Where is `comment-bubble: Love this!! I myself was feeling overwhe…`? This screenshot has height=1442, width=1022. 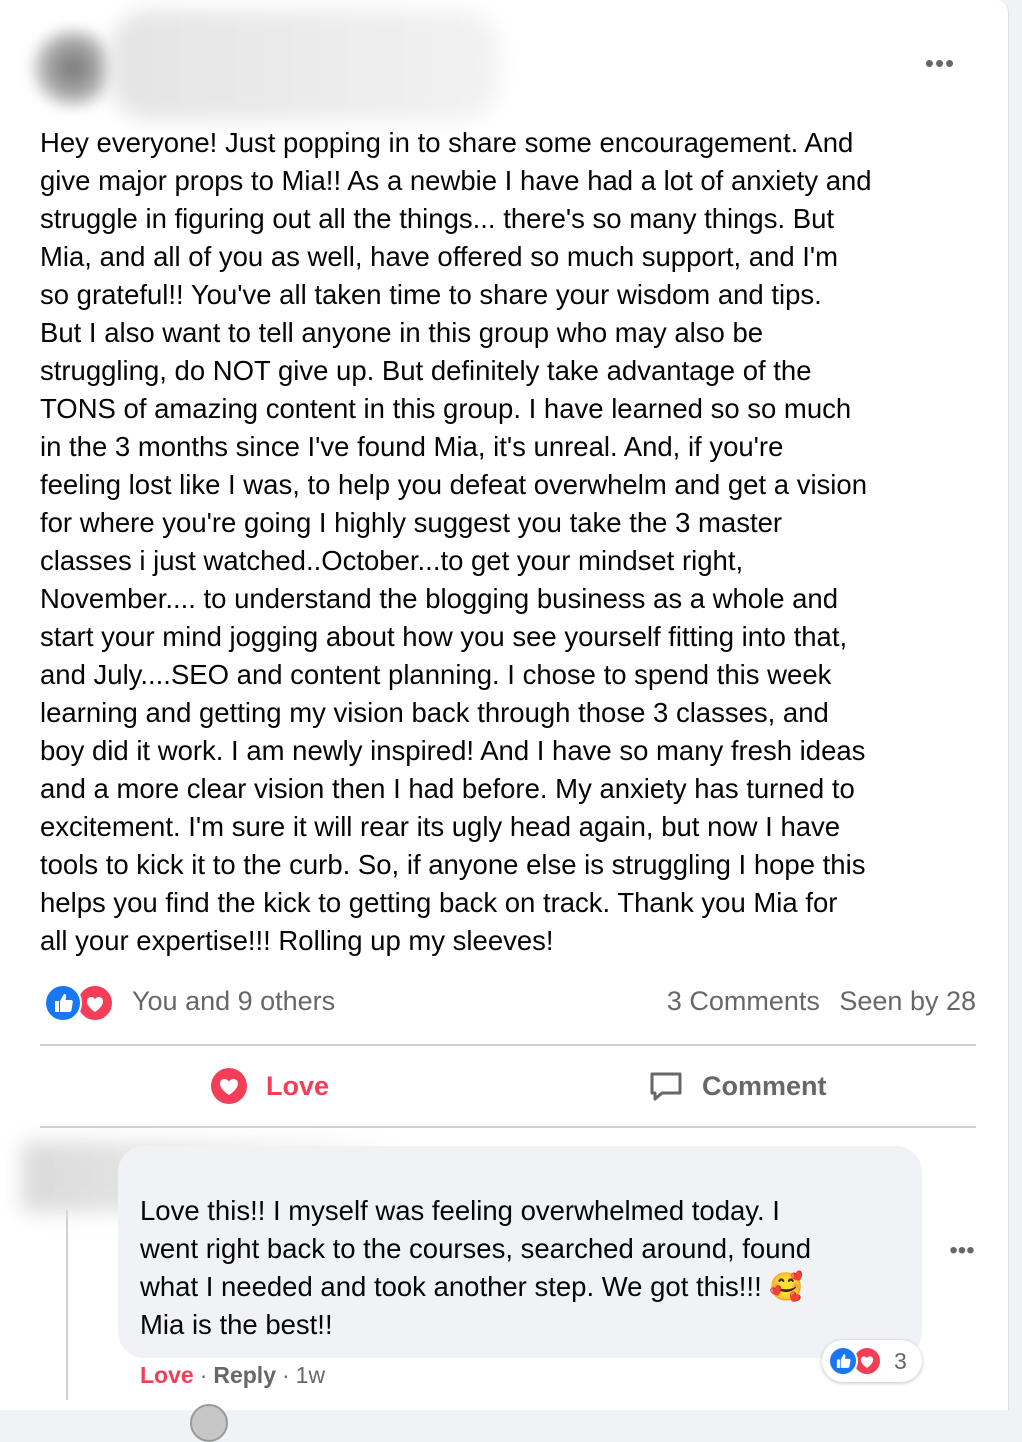 comment-bubble: Love this!! I myself was feeling overwhe… is located at coordinates (520, 1252).